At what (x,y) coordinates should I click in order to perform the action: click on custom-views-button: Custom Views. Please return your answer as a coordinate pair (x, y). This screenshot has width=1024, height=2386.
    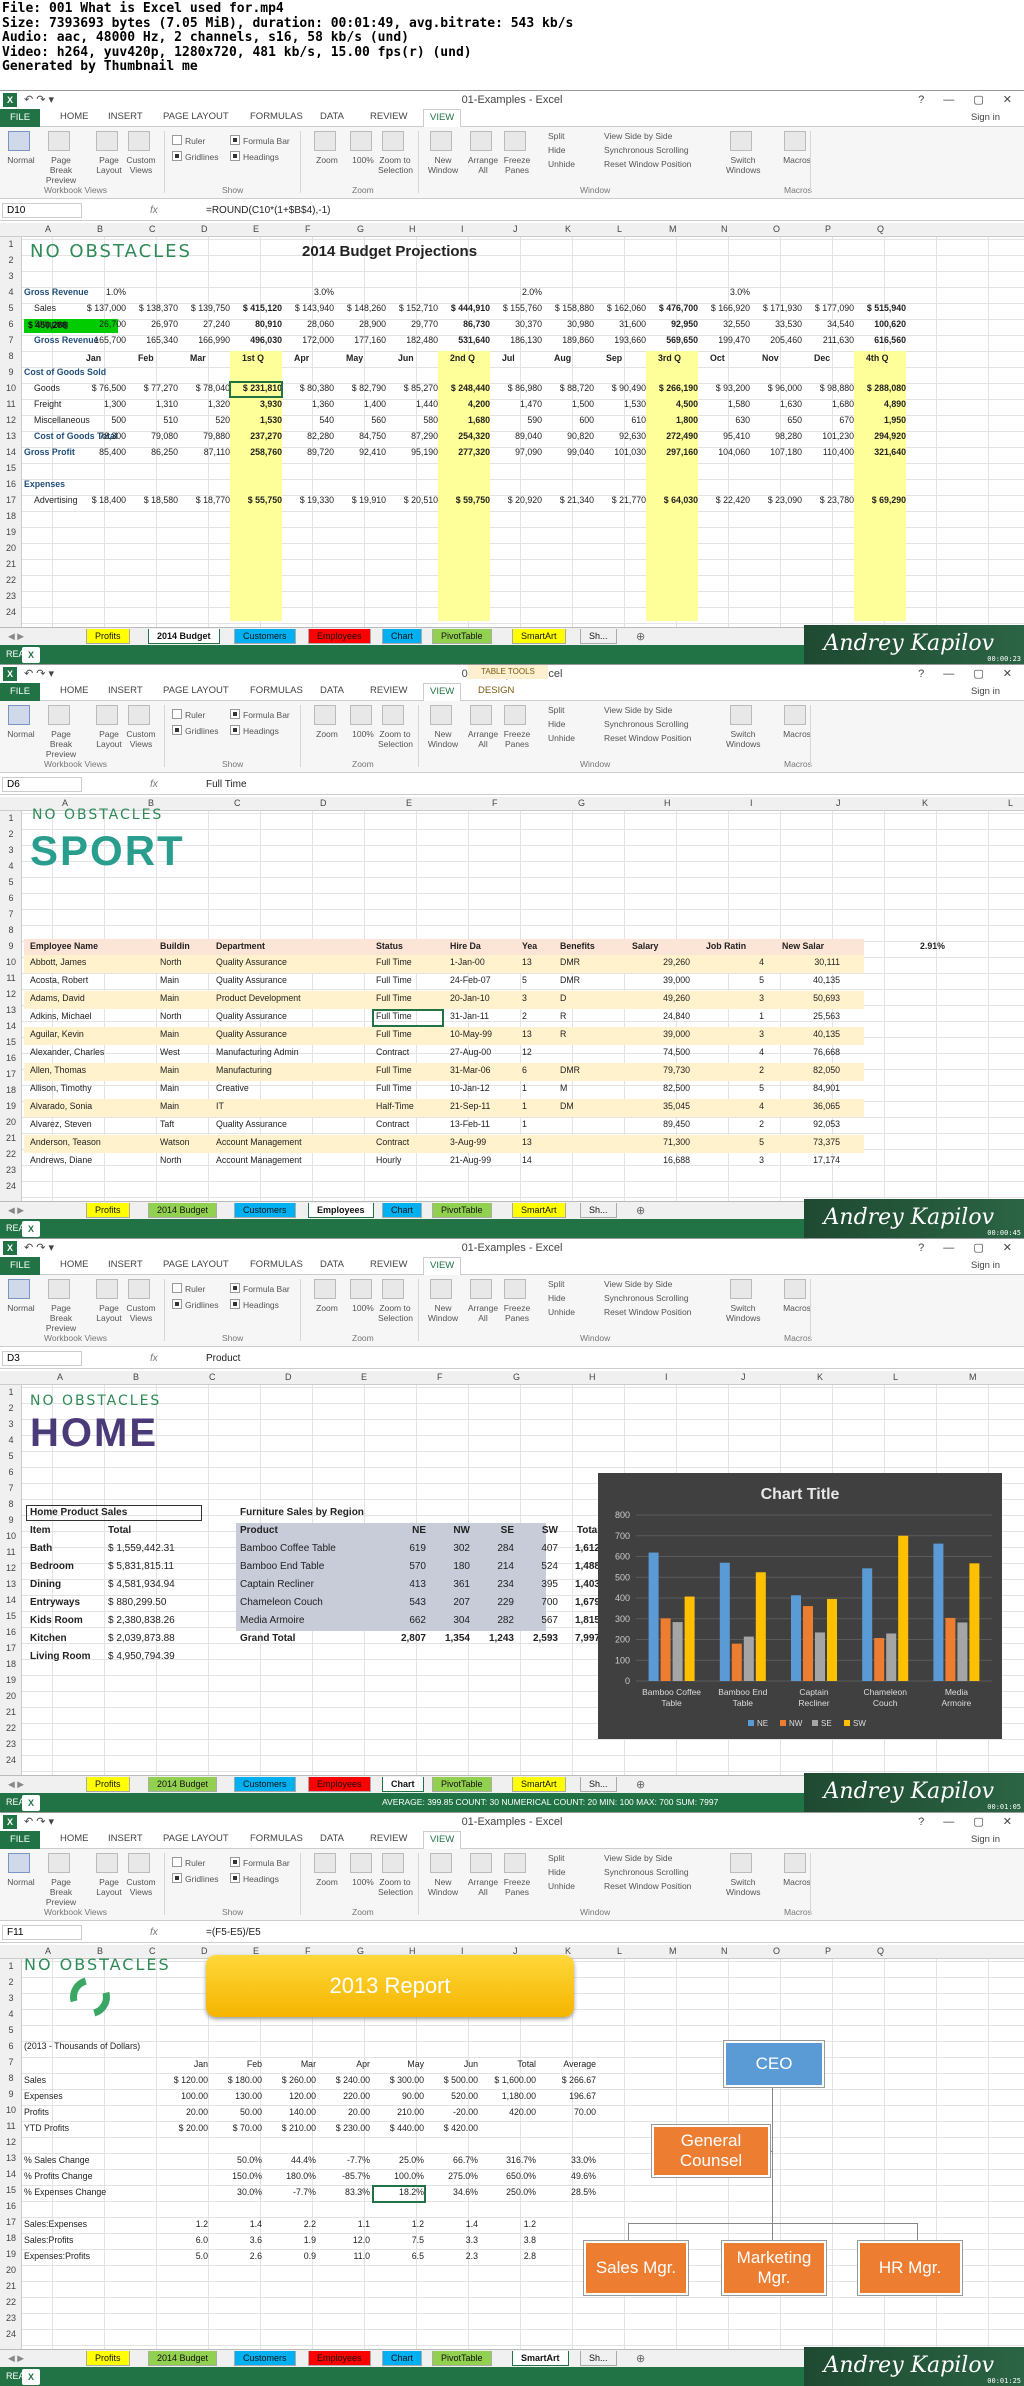
    Looking at the image, I should click on (141, 1887).